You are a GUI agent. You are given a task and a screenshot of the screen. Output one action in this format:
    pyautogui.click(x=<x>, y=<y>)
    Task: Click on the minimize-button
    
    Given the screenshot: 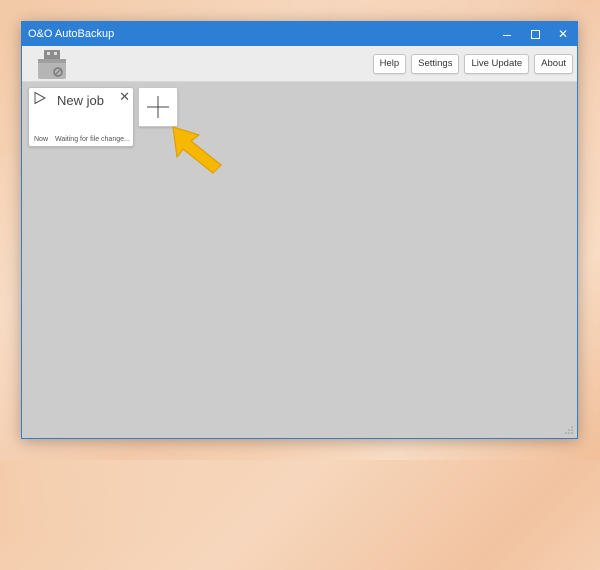 What is the action you would take?
    pyautogui.click(x=507, y=34)
    